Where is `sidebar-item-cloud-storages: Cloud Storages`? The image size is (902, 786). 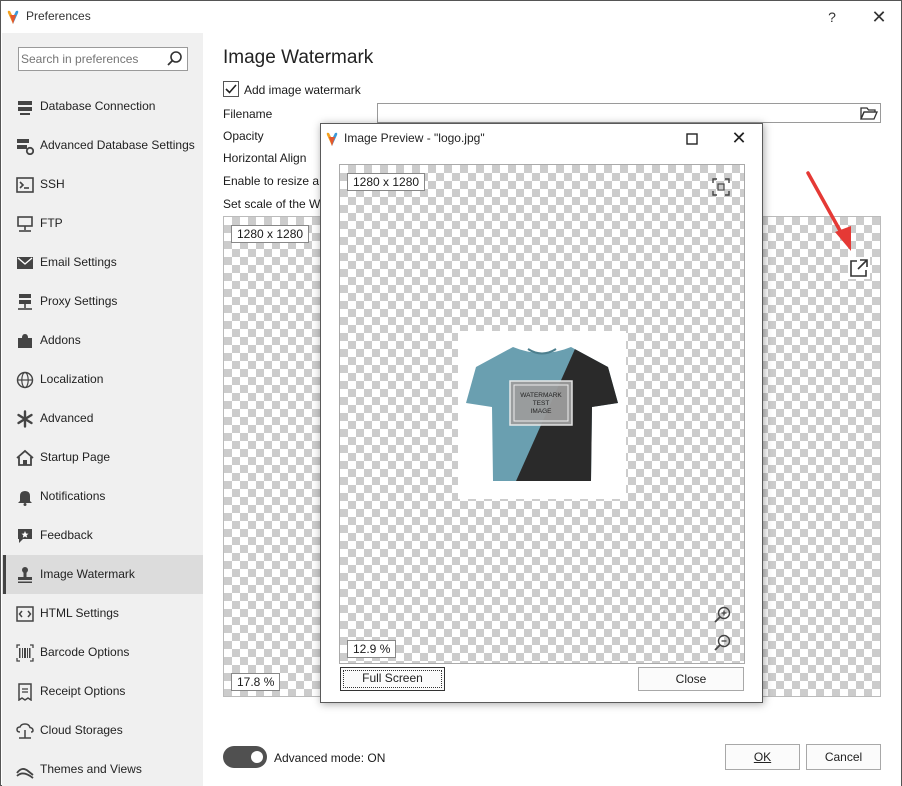
sidebar-item-cloud-storages: Cloud Storages is located at coordinates (102, 730).